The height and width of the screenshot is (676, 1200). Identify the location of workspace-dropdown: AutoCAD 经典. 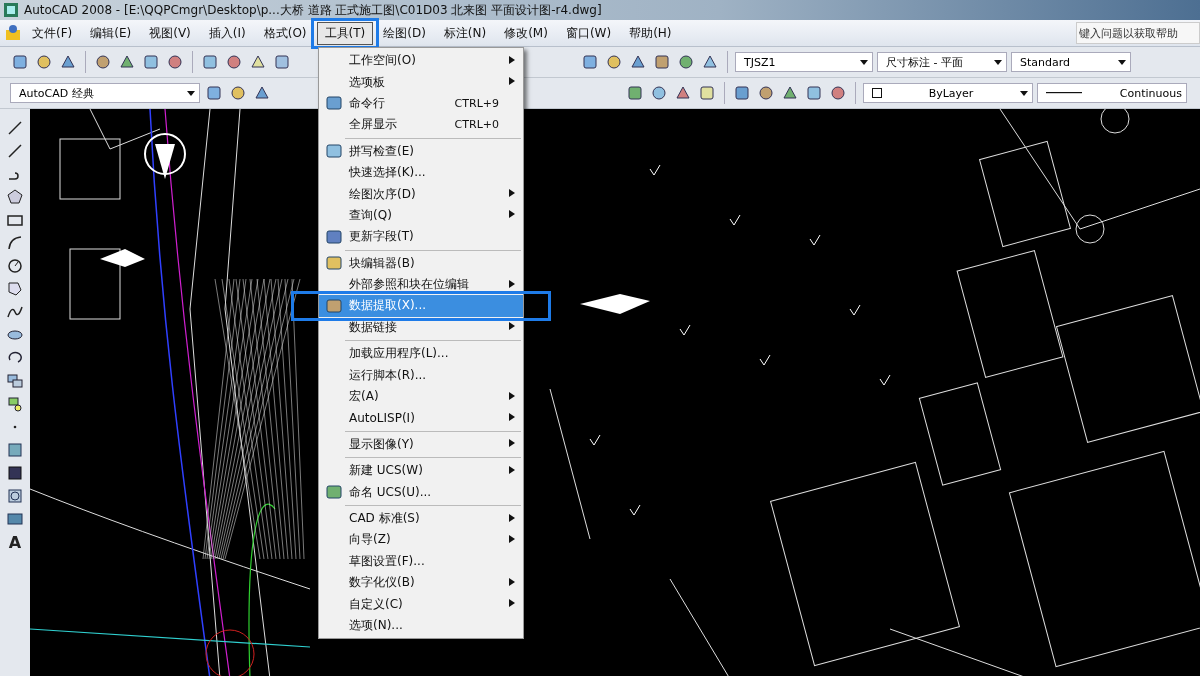
(105, 93).